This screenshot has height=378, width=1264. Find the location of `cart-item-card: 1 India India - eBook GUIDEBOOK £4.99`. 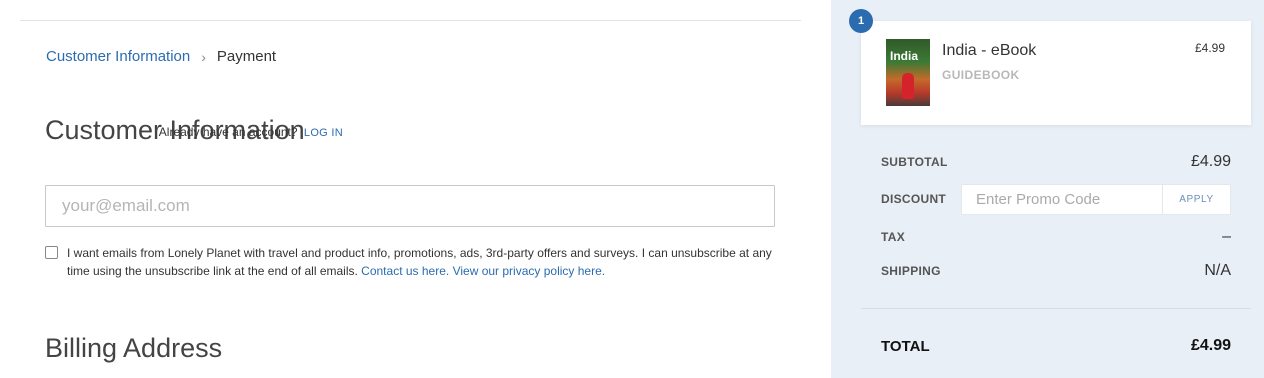

cart-item-card: 1 India India - eBook GUIDEBOOK £4.99 is located at coordinates (1050, 67).